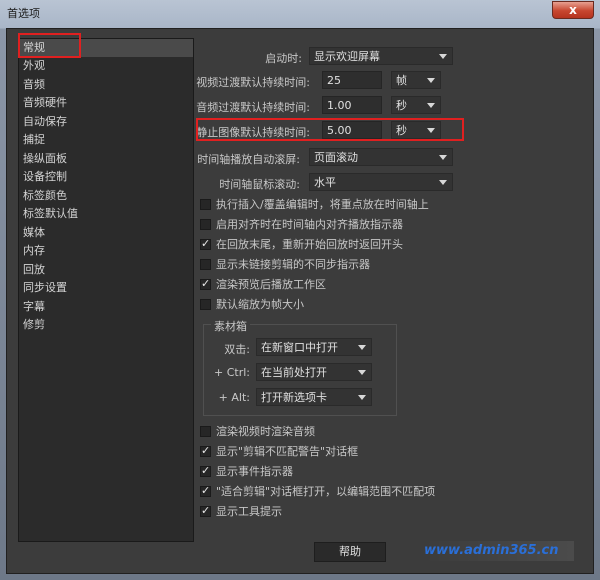 This screenshot has width=600, height=580. Describe the element at coordinates (416, 130) in the screenshot. I see `still-image-unit-dropdown: 秒` at that location.